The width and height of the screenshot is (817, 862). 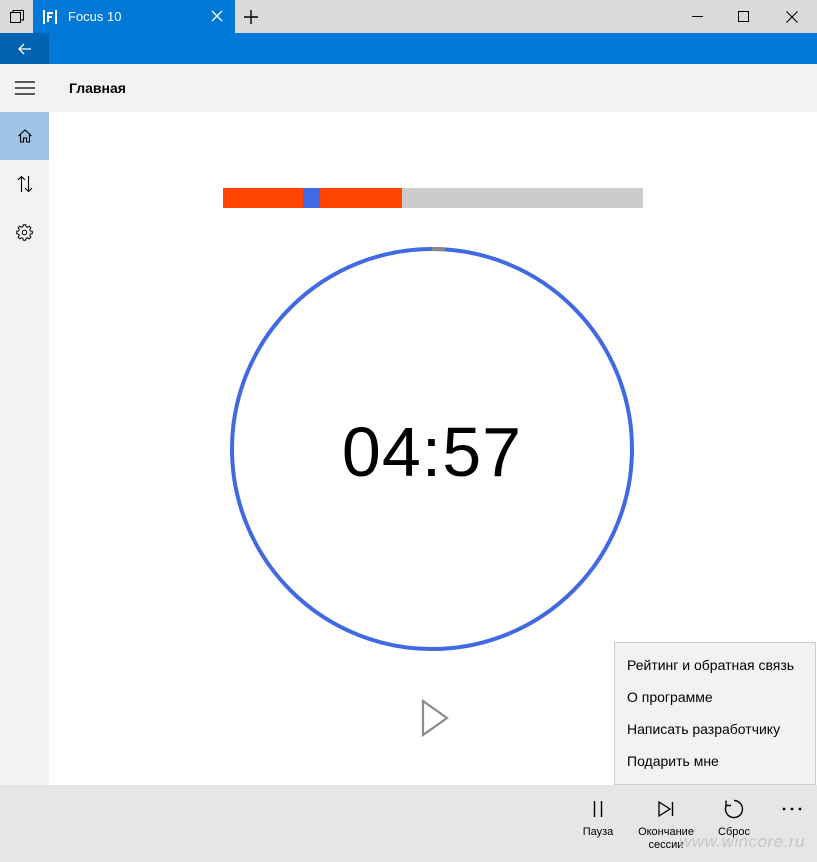 I want to click on maximize-icon, so click(x=743, y=16).